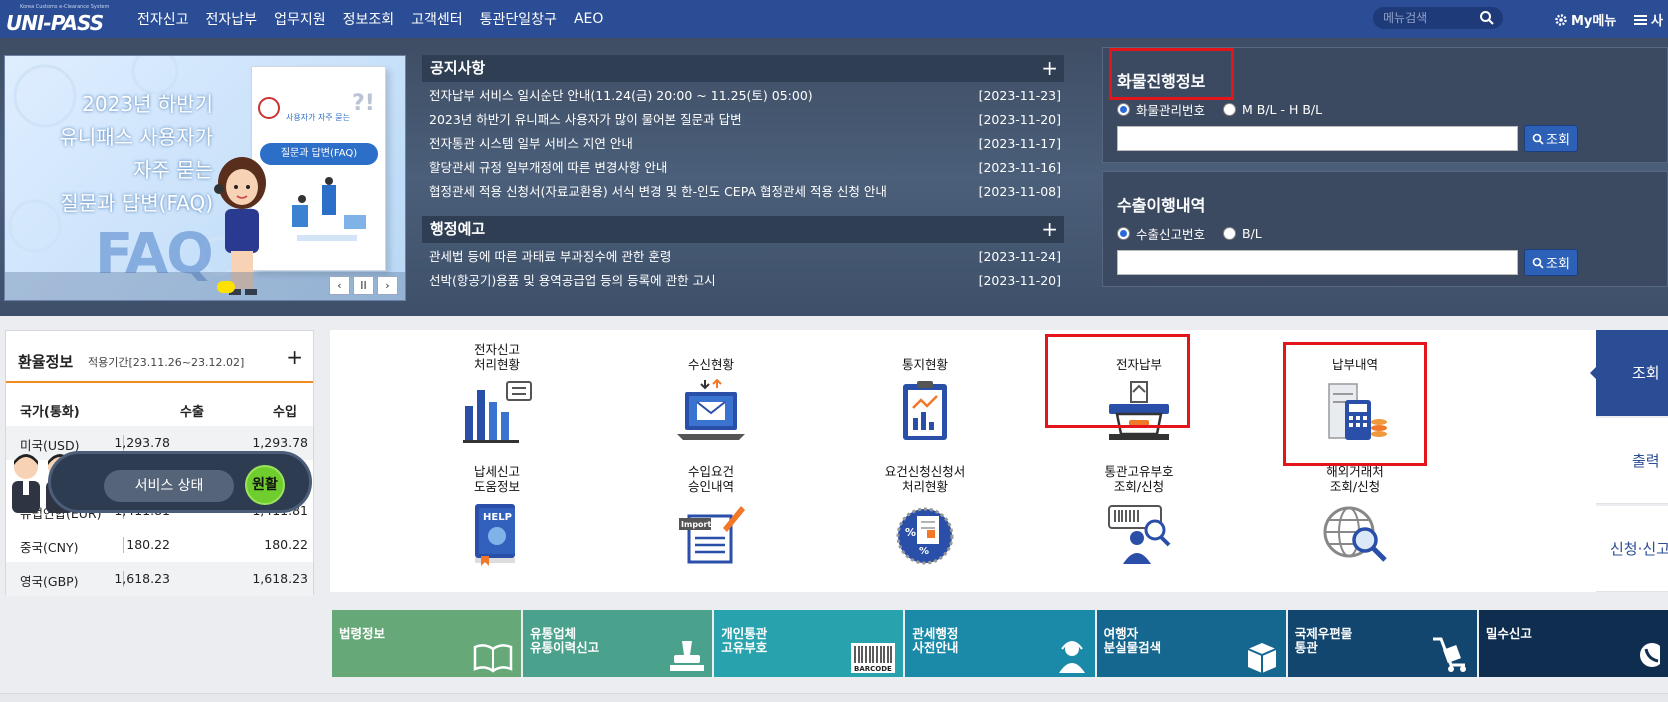 This screenshot has width=1668, height=702. I want to click on nav-single-window: 통관단일창구, so click(518, 19).